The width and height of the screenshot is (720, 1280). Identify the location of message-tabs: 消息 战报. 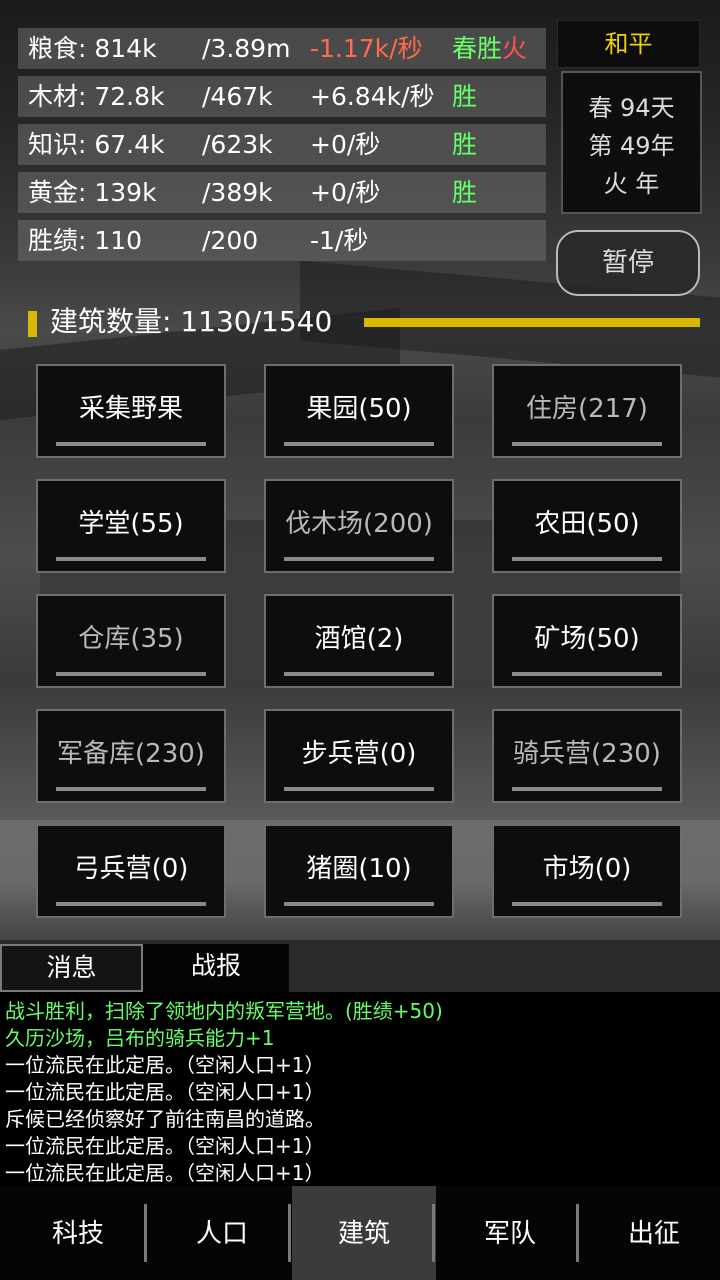
(360, 968).